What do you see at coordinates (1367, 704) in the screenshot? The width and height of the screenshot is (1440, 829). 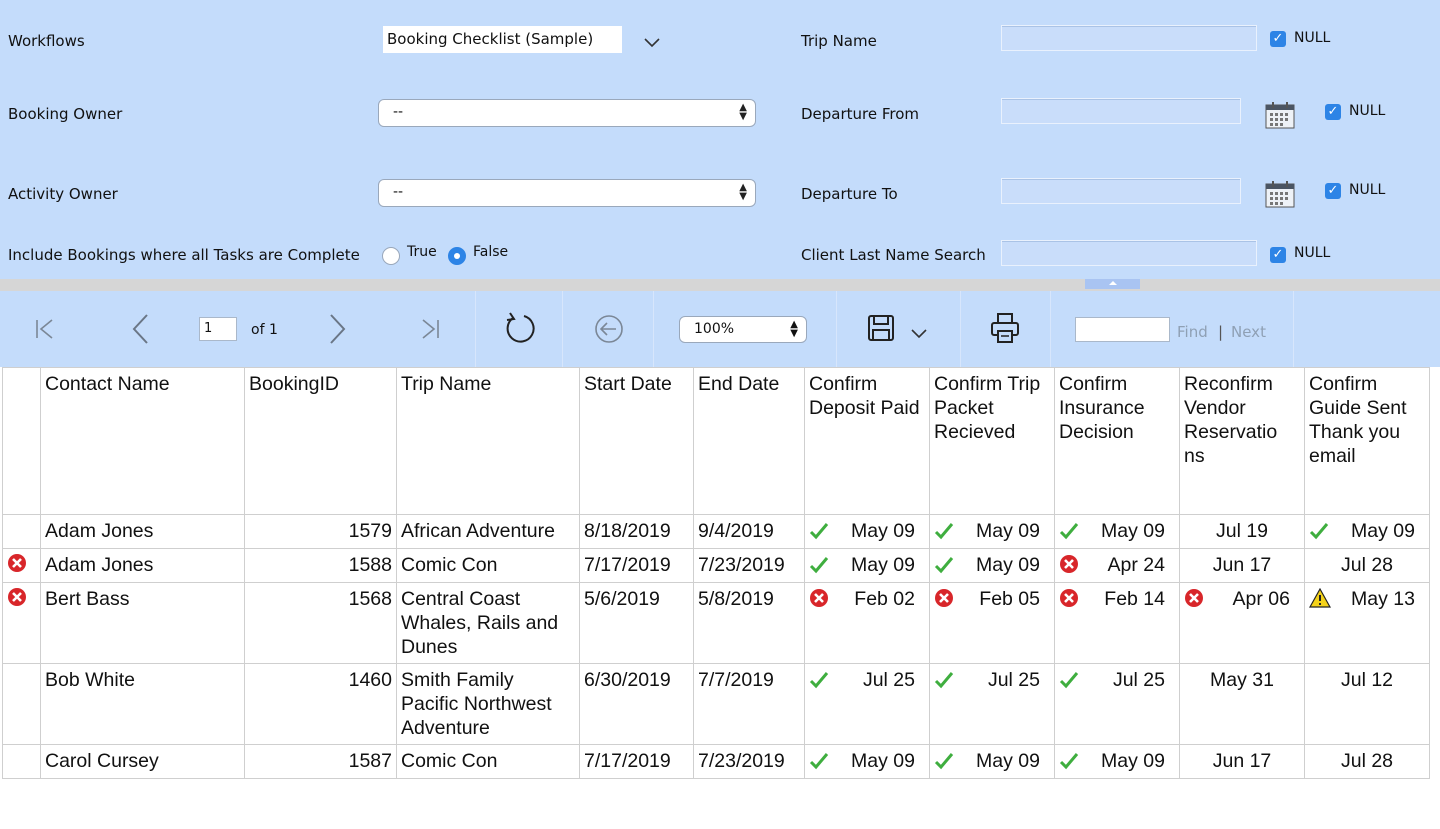 I see `task-status-cell: Jul 12` at bounding box center [1367, 704].